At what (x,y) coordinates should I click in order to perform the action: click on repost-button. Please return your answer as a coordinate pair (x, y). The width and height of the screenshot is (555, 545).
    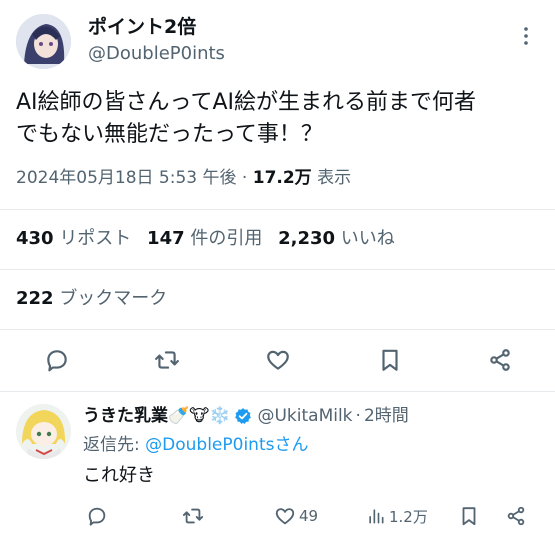
    Looking at the image, I should click on (167, 360).